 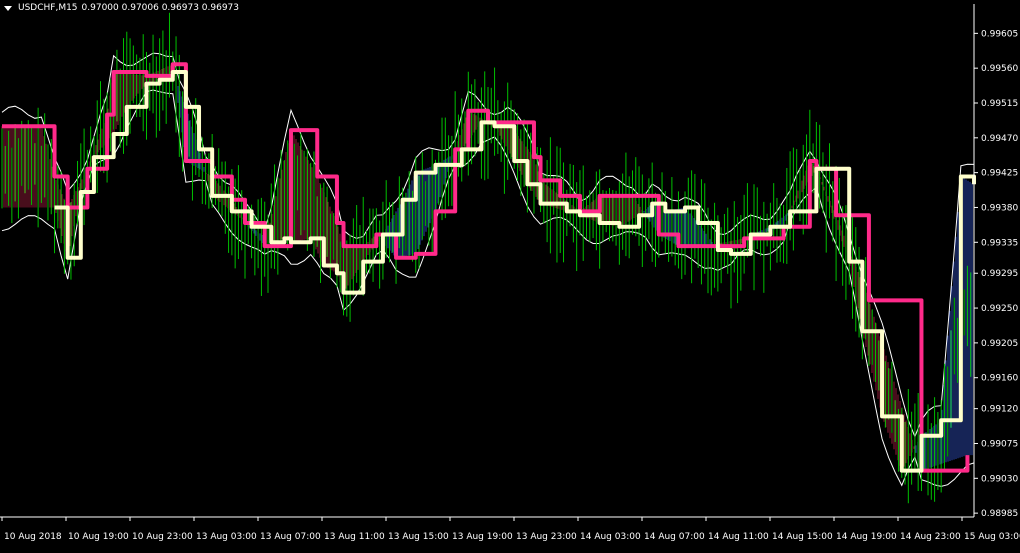 What do you see at coordinates (354, 537) in the screenshot?
I see `x-tick-label: 13 Aug 11:00` at bounding box center [354, 537].